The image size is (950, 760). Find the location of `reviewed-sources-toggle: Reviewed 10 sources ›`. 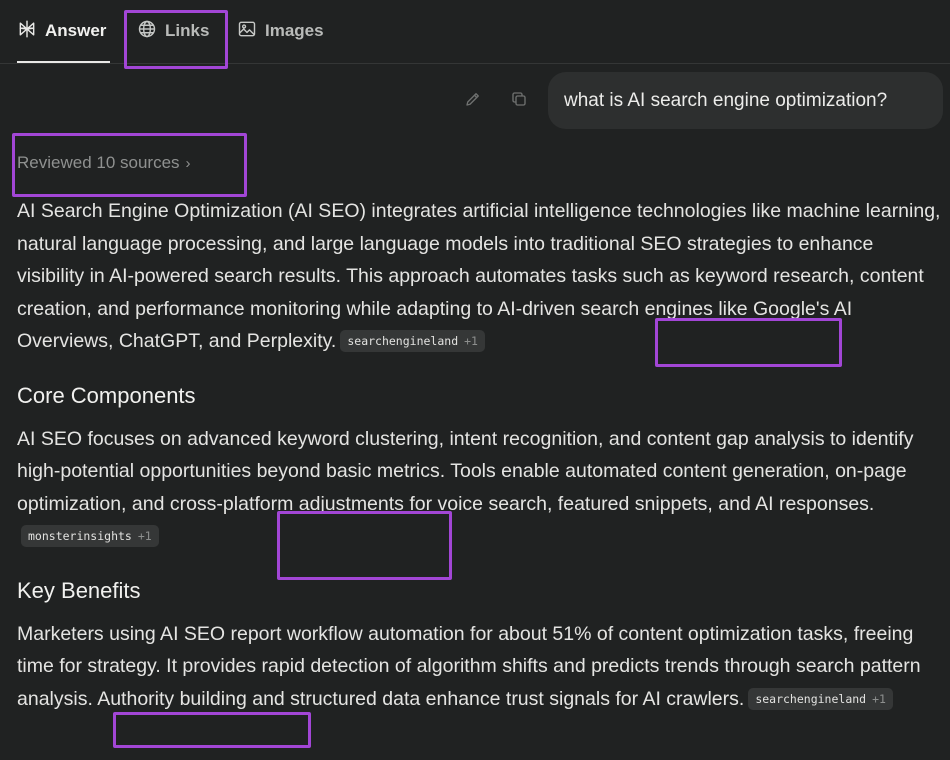

reviewed-sources-toggle: Reviewed 10 sources › is located at coordinates (104, 163).